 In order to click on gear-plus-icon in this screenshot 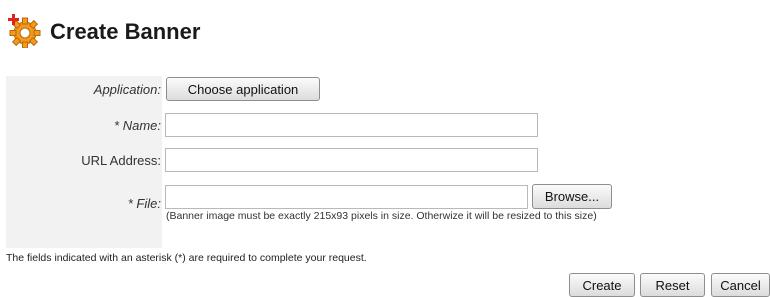, I will do `click(24, 30)`.